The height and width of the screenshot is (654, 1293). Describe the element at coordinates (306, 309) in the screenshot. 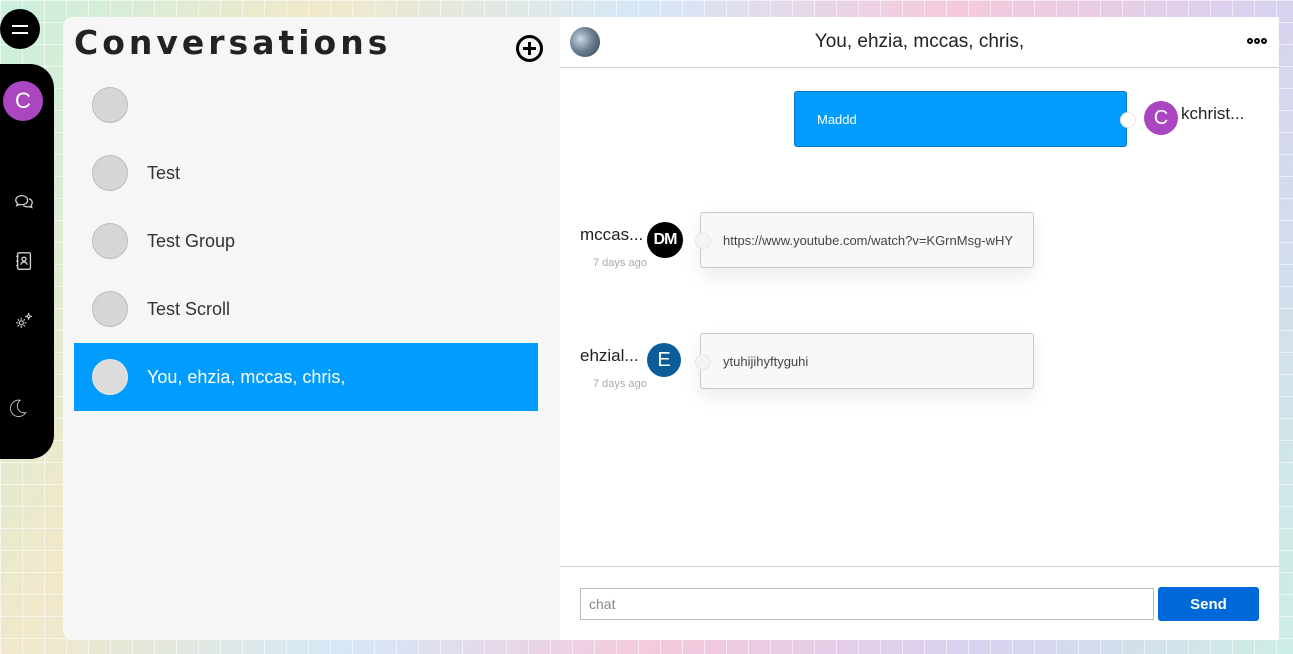

I see `conversation-item: Test Scroll` at that location.